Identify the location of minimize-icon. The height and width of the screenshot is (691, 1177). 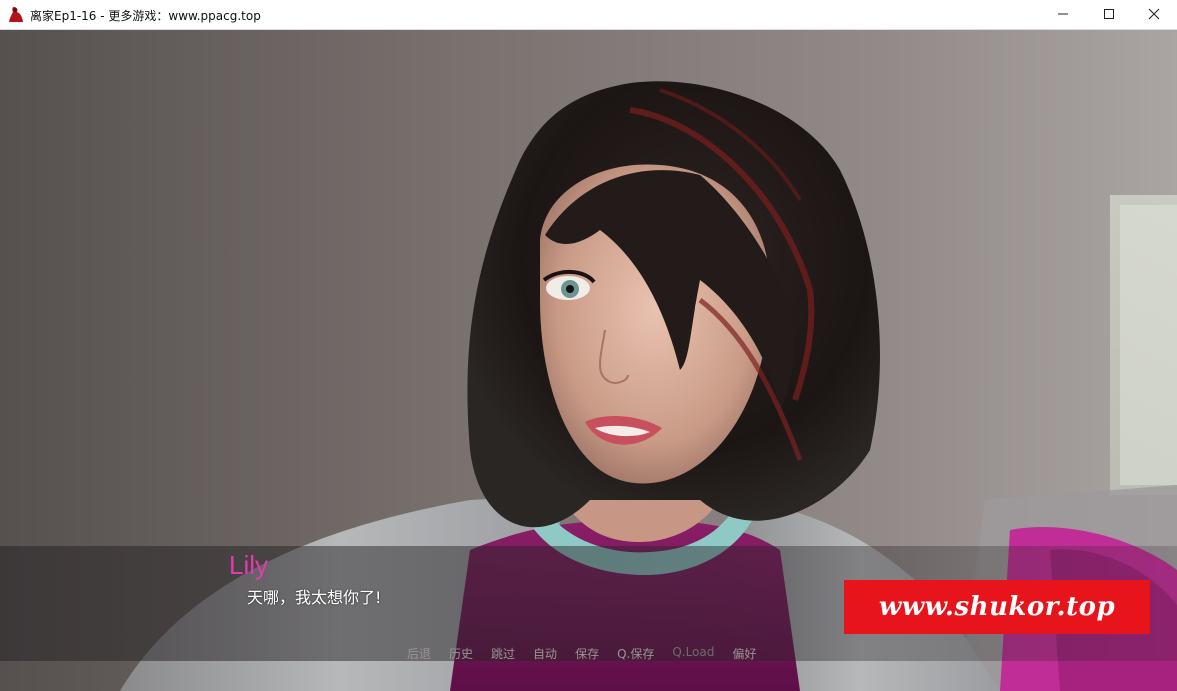
(1063, 14).